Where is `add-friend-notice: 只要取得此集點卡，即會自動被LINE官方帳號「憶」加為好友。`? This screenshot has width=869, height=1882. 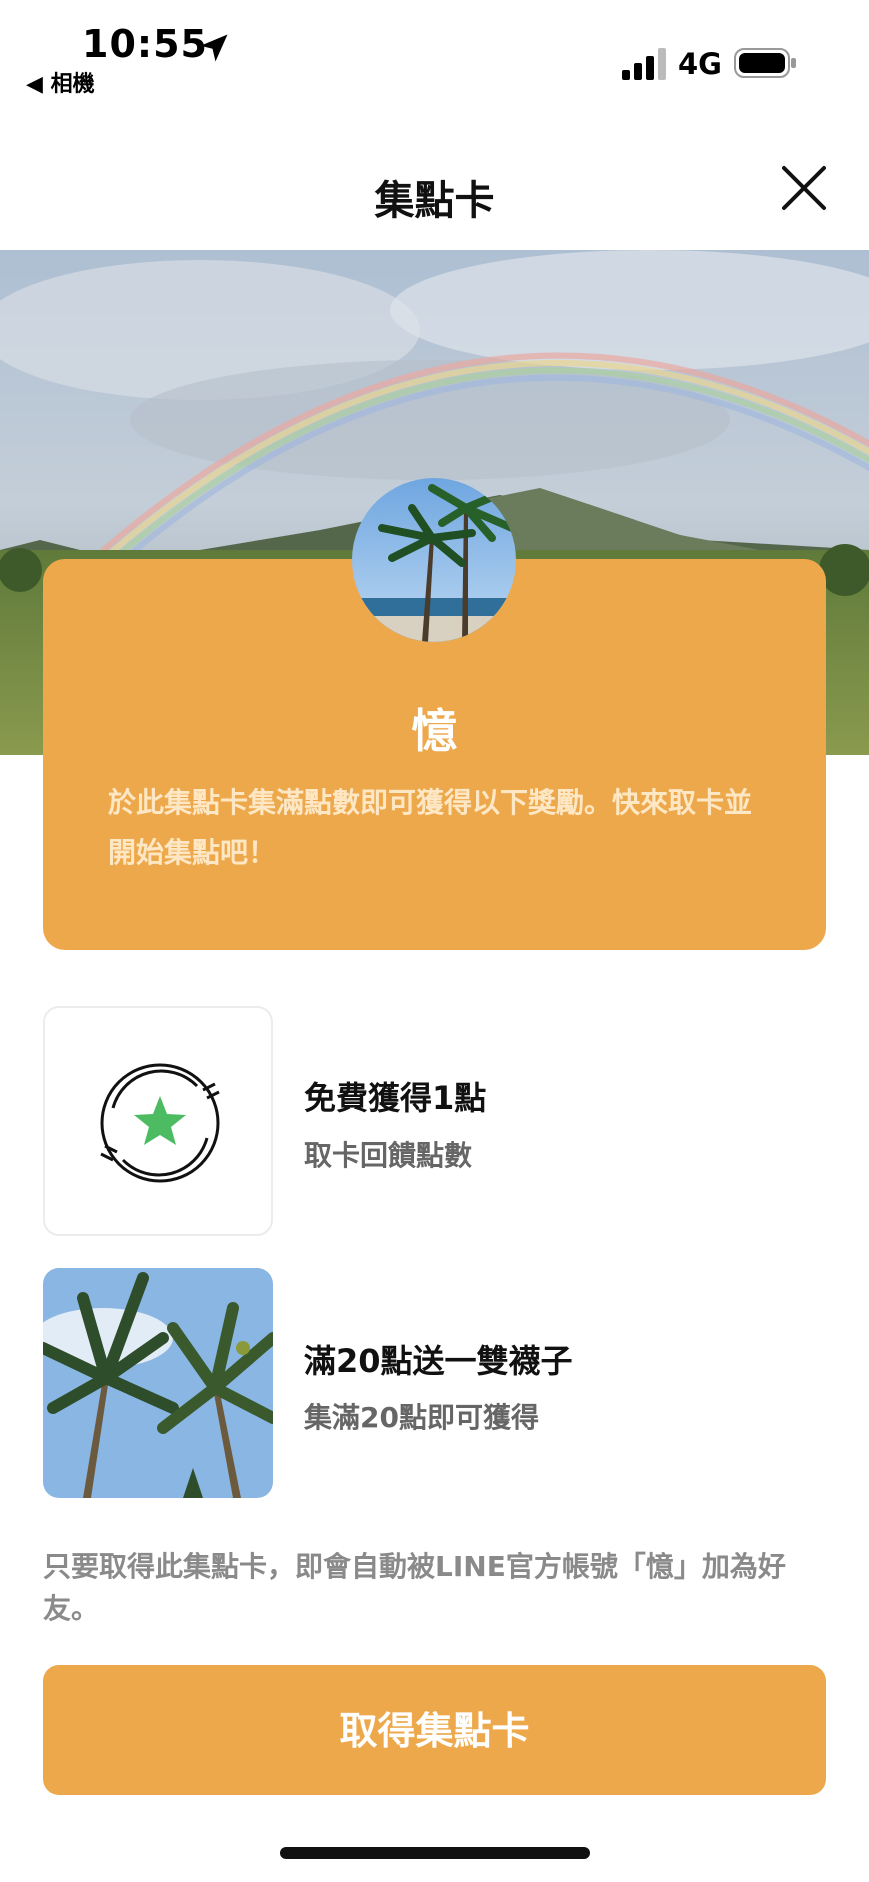
add-friend-notice: 只要取得此集點卡，即會自動被LINE官方帳號「憶」加為好友。 is located at coordinates (414, 1587).